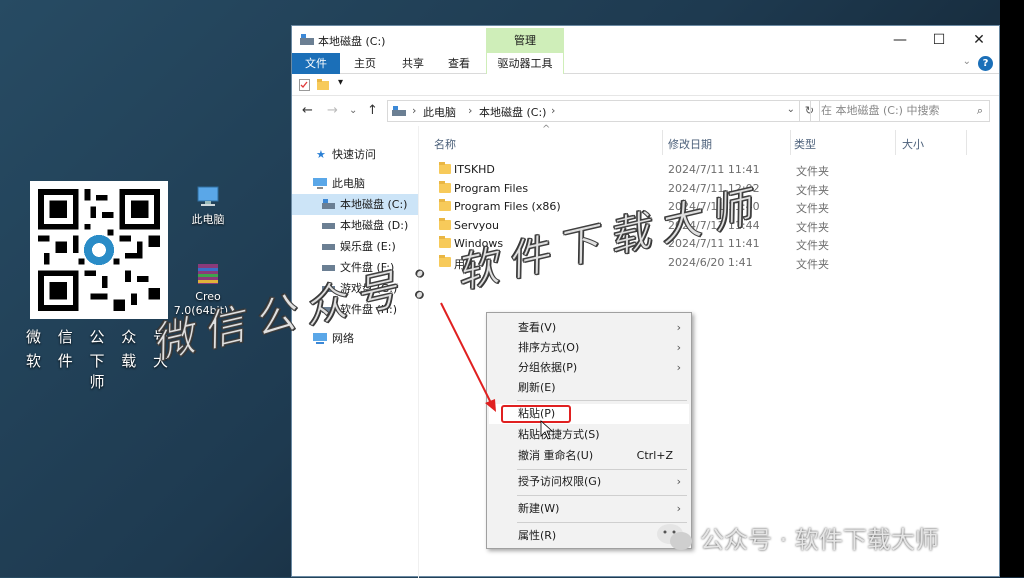 The image size is (1024, 578). What do you see at coordinates (100, 371) in the screenshot?
I see `qr-caption-2: 软 件 下 载 大 师` at bounding box center [100, 371].